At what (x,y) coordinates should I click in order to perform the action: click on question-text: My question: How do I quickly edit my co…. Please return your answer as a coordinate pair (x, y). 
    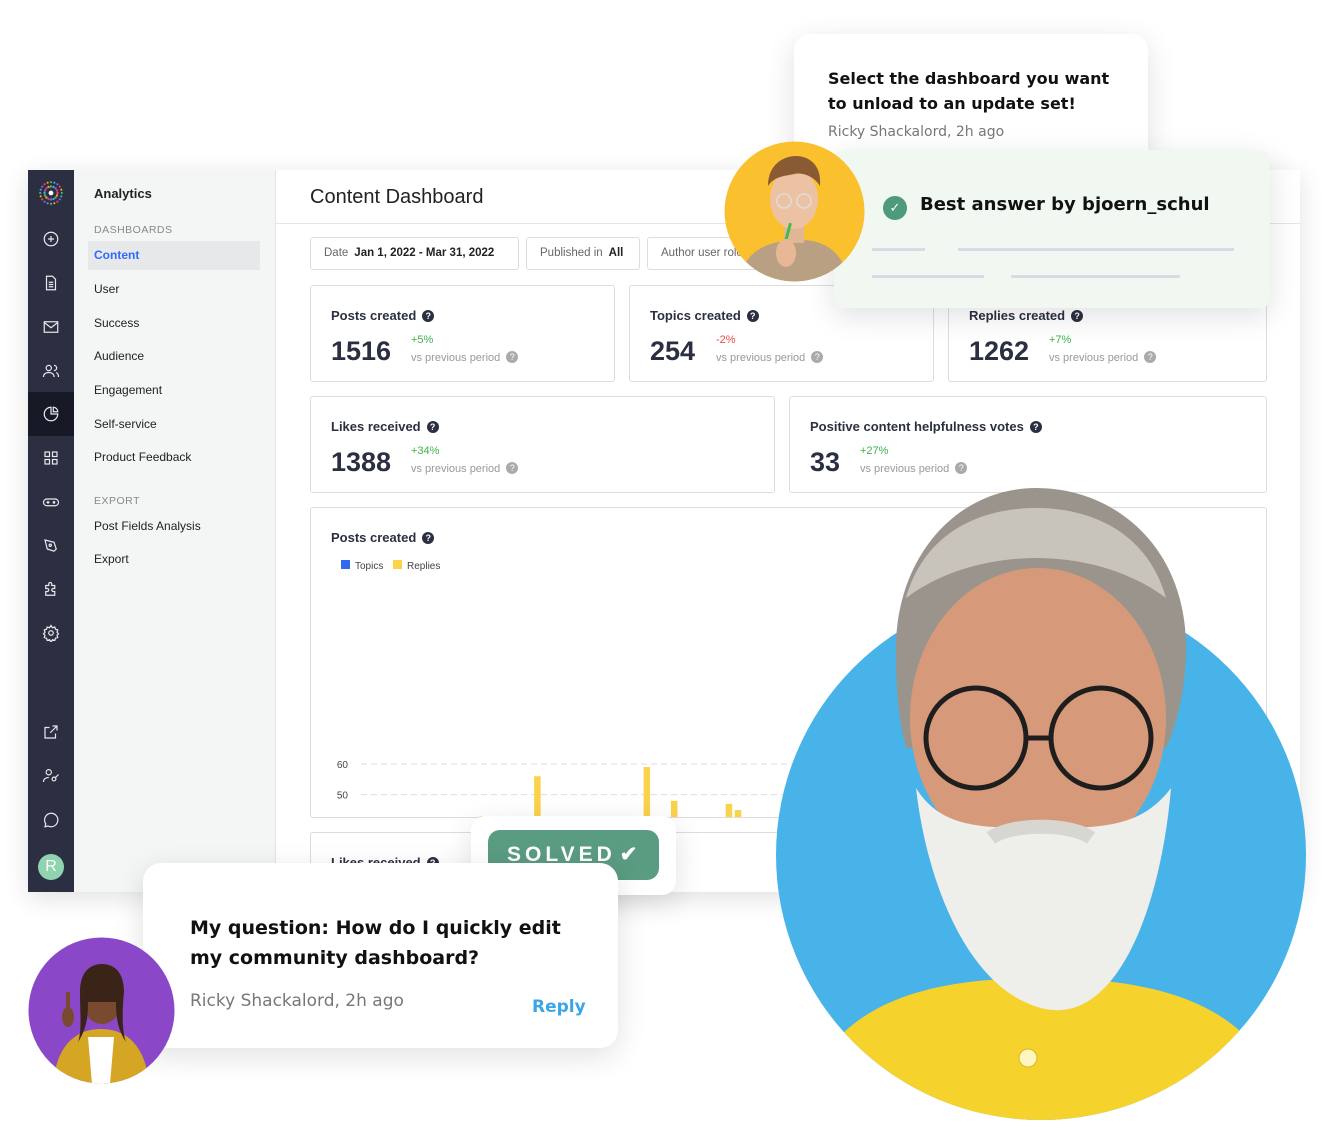
    Looking at the image, I should click on (375, 943).